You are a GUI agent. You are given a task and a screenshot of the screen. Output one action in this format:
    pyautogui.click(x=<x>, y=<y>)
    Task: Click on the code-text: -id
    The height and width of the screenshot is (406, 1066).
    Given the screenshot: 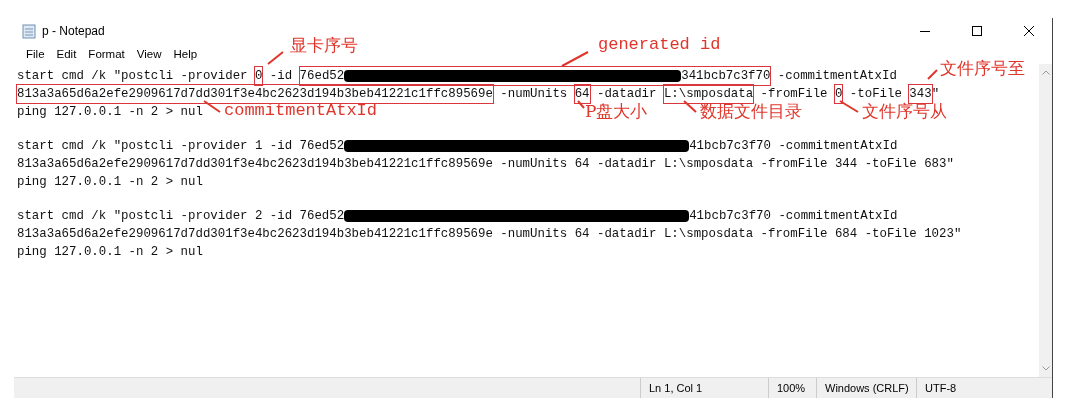 What is the action you would take?
    pyautogui.click(x=281, y=76)
    